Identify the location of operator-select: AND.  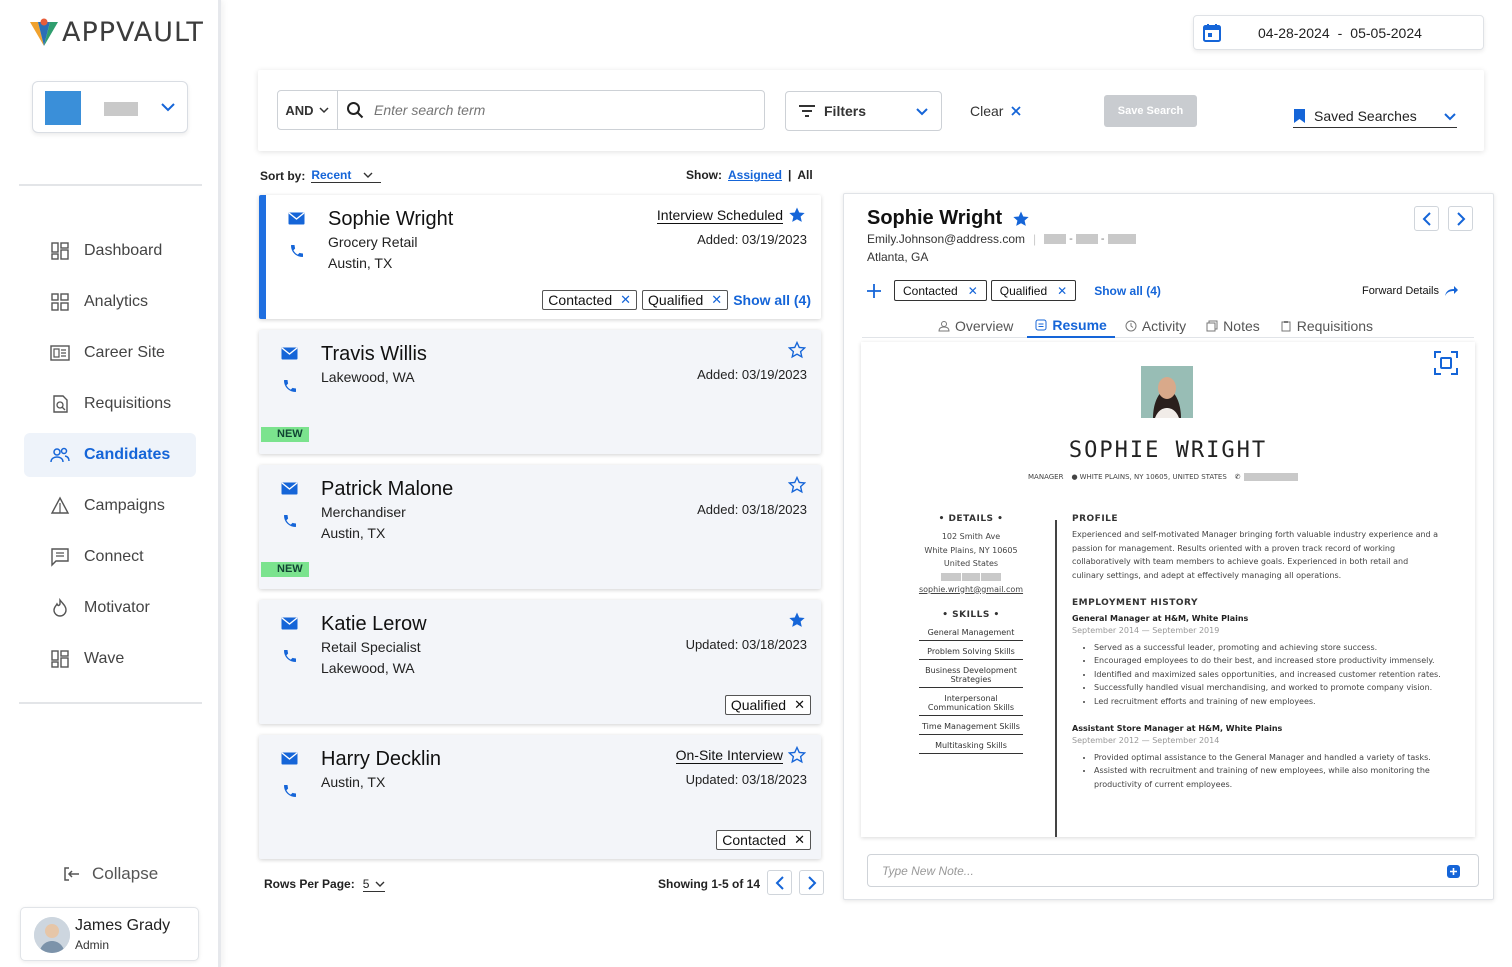
(308, 110).